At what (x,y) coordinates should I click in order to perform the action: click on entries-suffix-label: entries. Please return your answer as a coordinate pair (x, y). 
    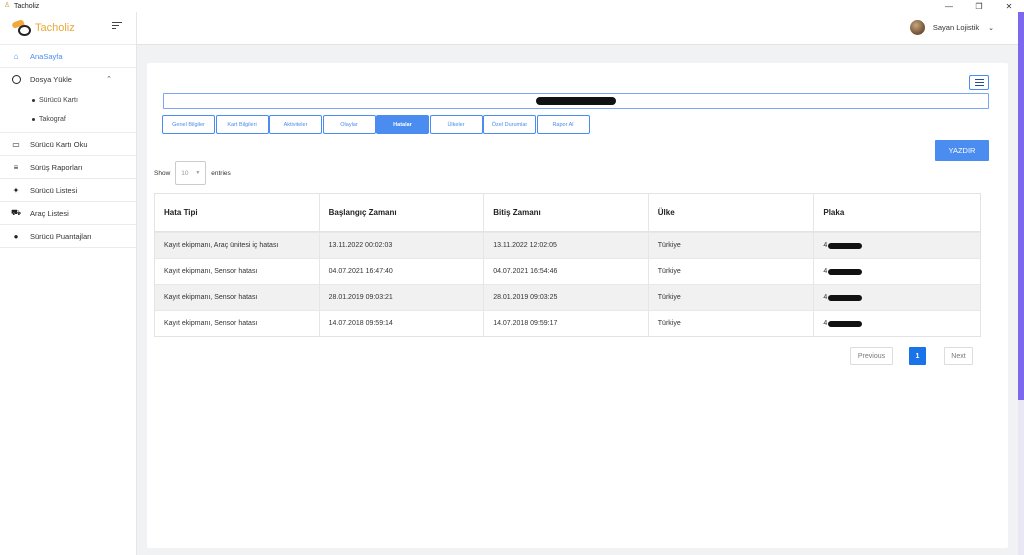
    Looking at the image, I should click on (221, 173).